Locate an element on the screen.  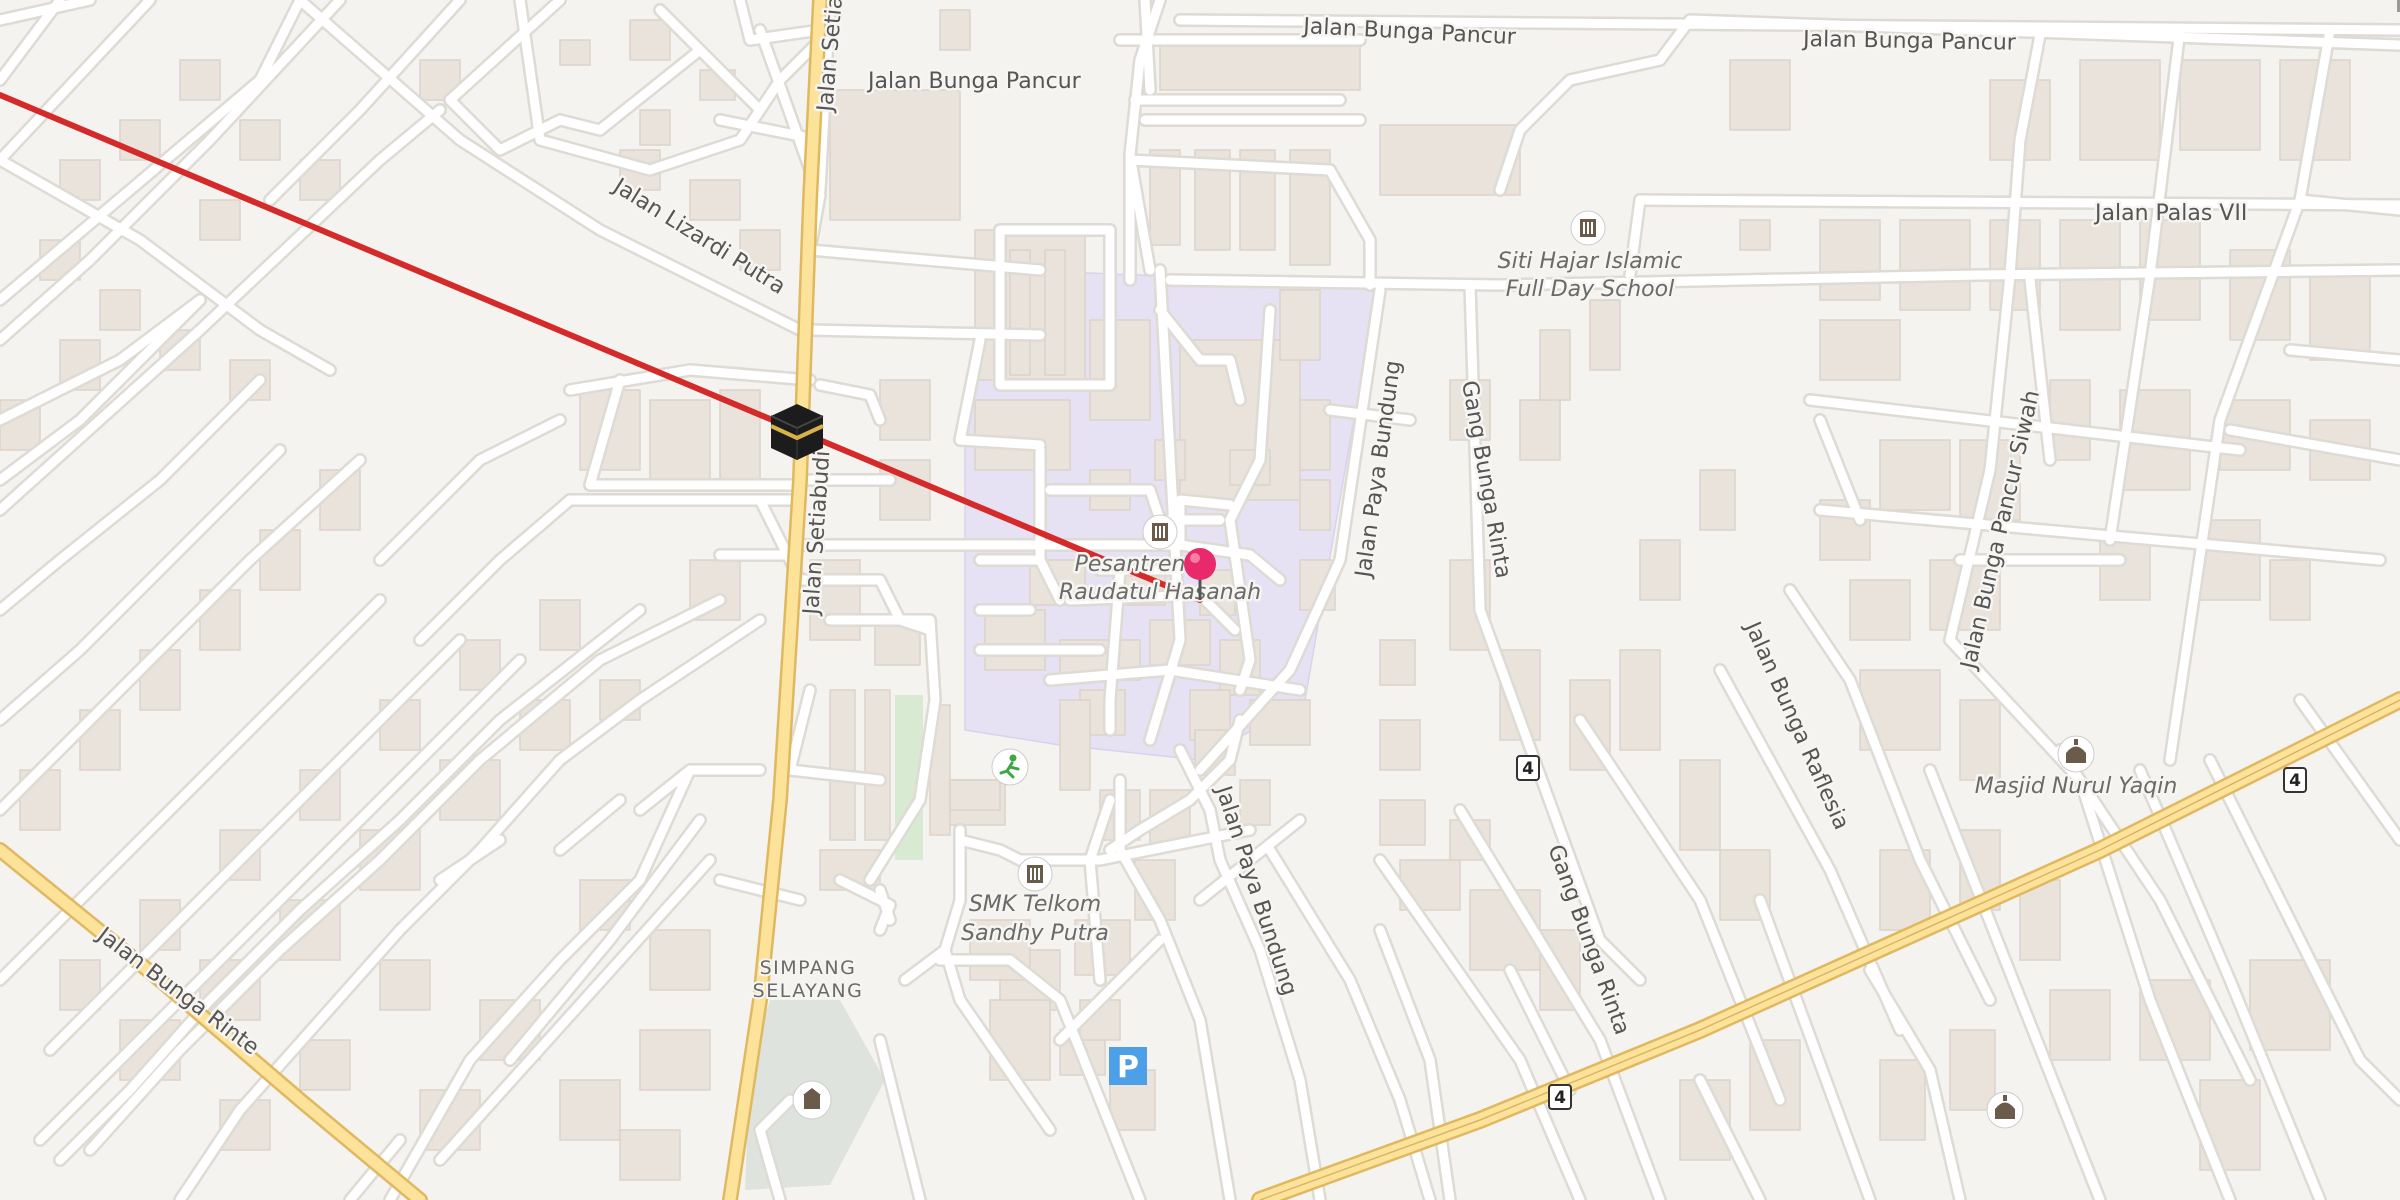
monument-icon is located at coordinates (812, 1100).